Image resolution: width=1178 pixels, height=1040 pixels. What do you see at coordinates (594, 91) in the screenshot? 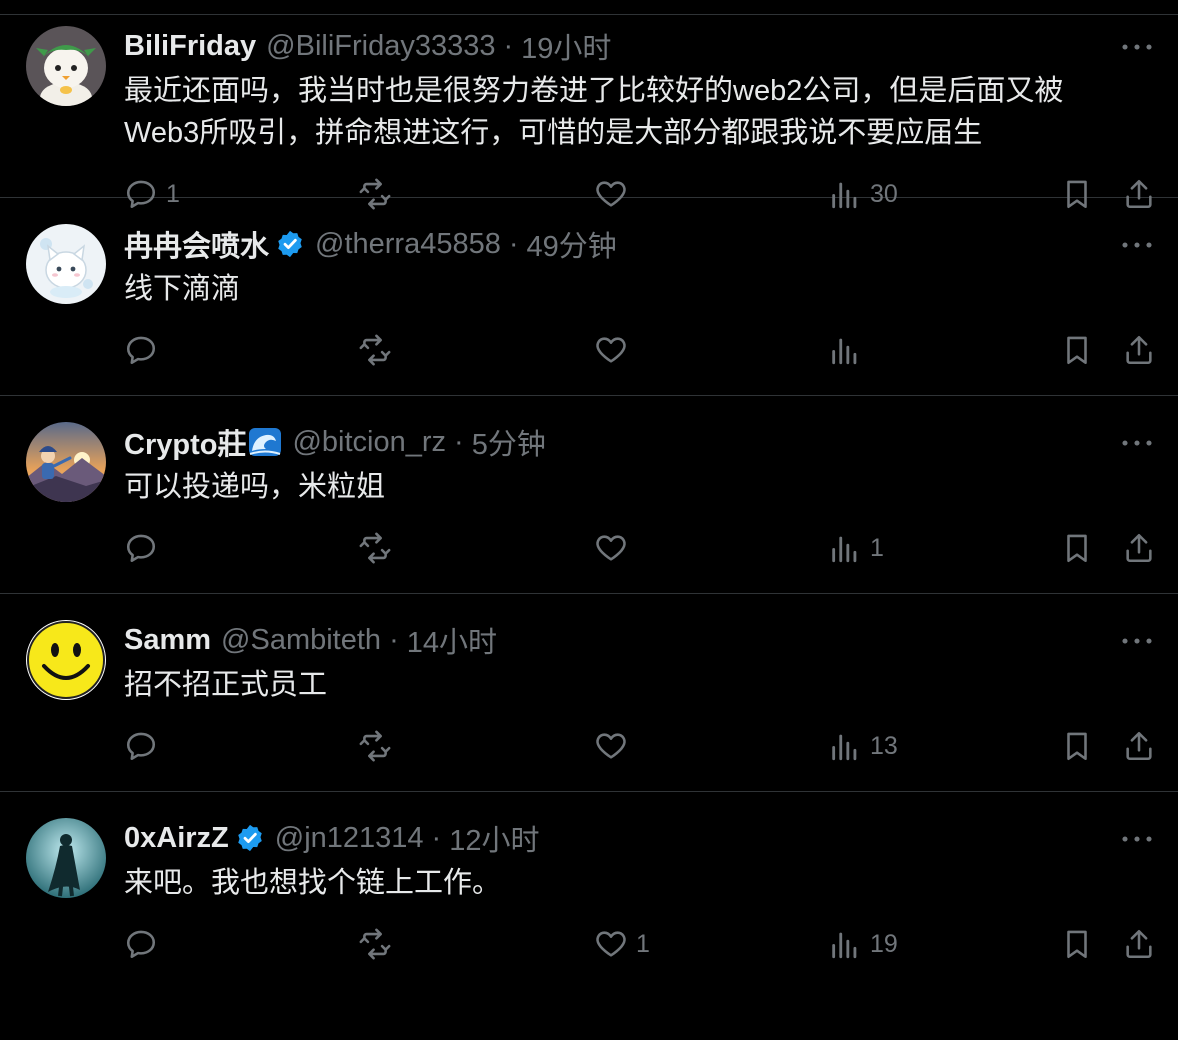
I see `tweet-text-line: 最近还面吗，我当时也是很努力卷进了比较好的web2公司，但是后面又被` at bounding box center [594, 91].